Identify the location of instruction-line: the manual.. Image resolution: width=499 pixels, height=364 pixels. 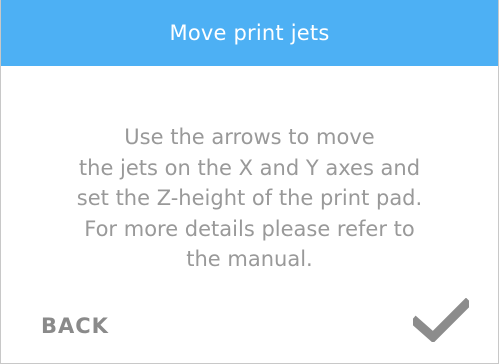
(249, 259).